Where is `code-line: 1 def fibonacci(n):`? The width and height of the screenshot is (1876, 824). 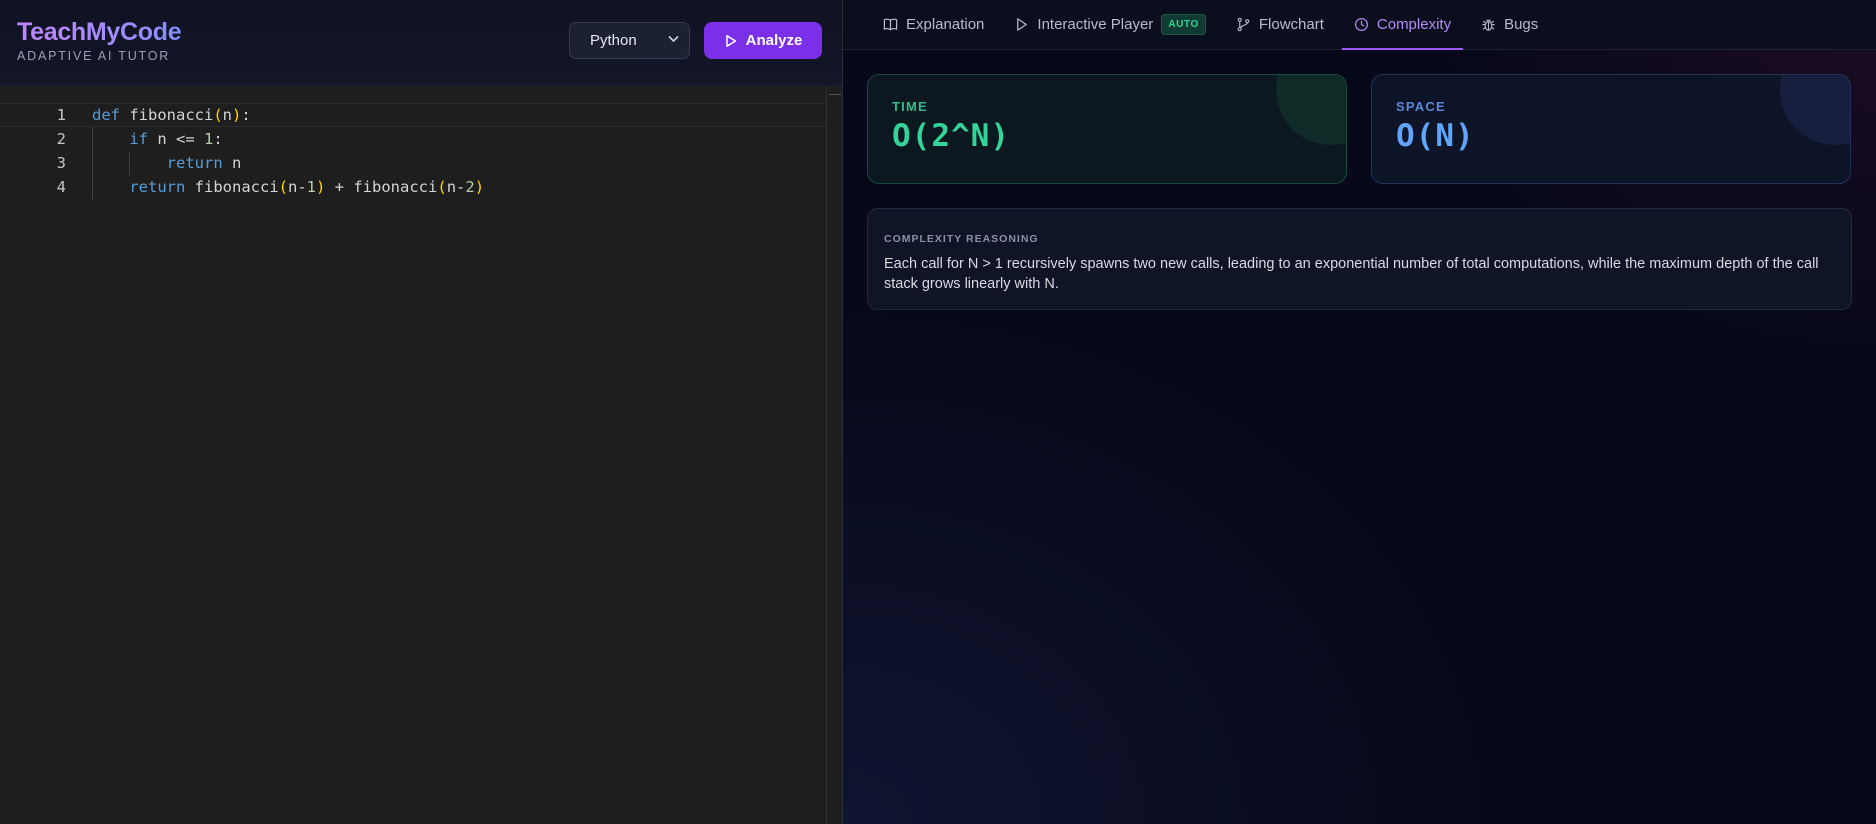 code-line: 1 def fibonacci(n): is located at coordinates (413, 115).